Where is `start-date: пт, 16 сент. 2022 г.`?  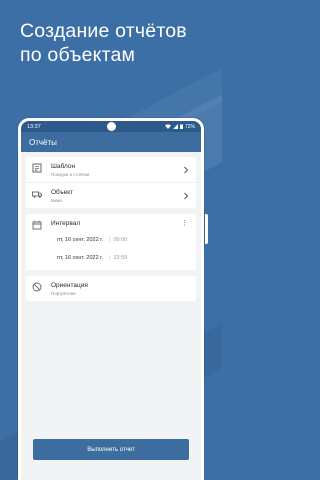
start-date: пт, 16 сент. 2022 г. is located at coordinates (80, 240).